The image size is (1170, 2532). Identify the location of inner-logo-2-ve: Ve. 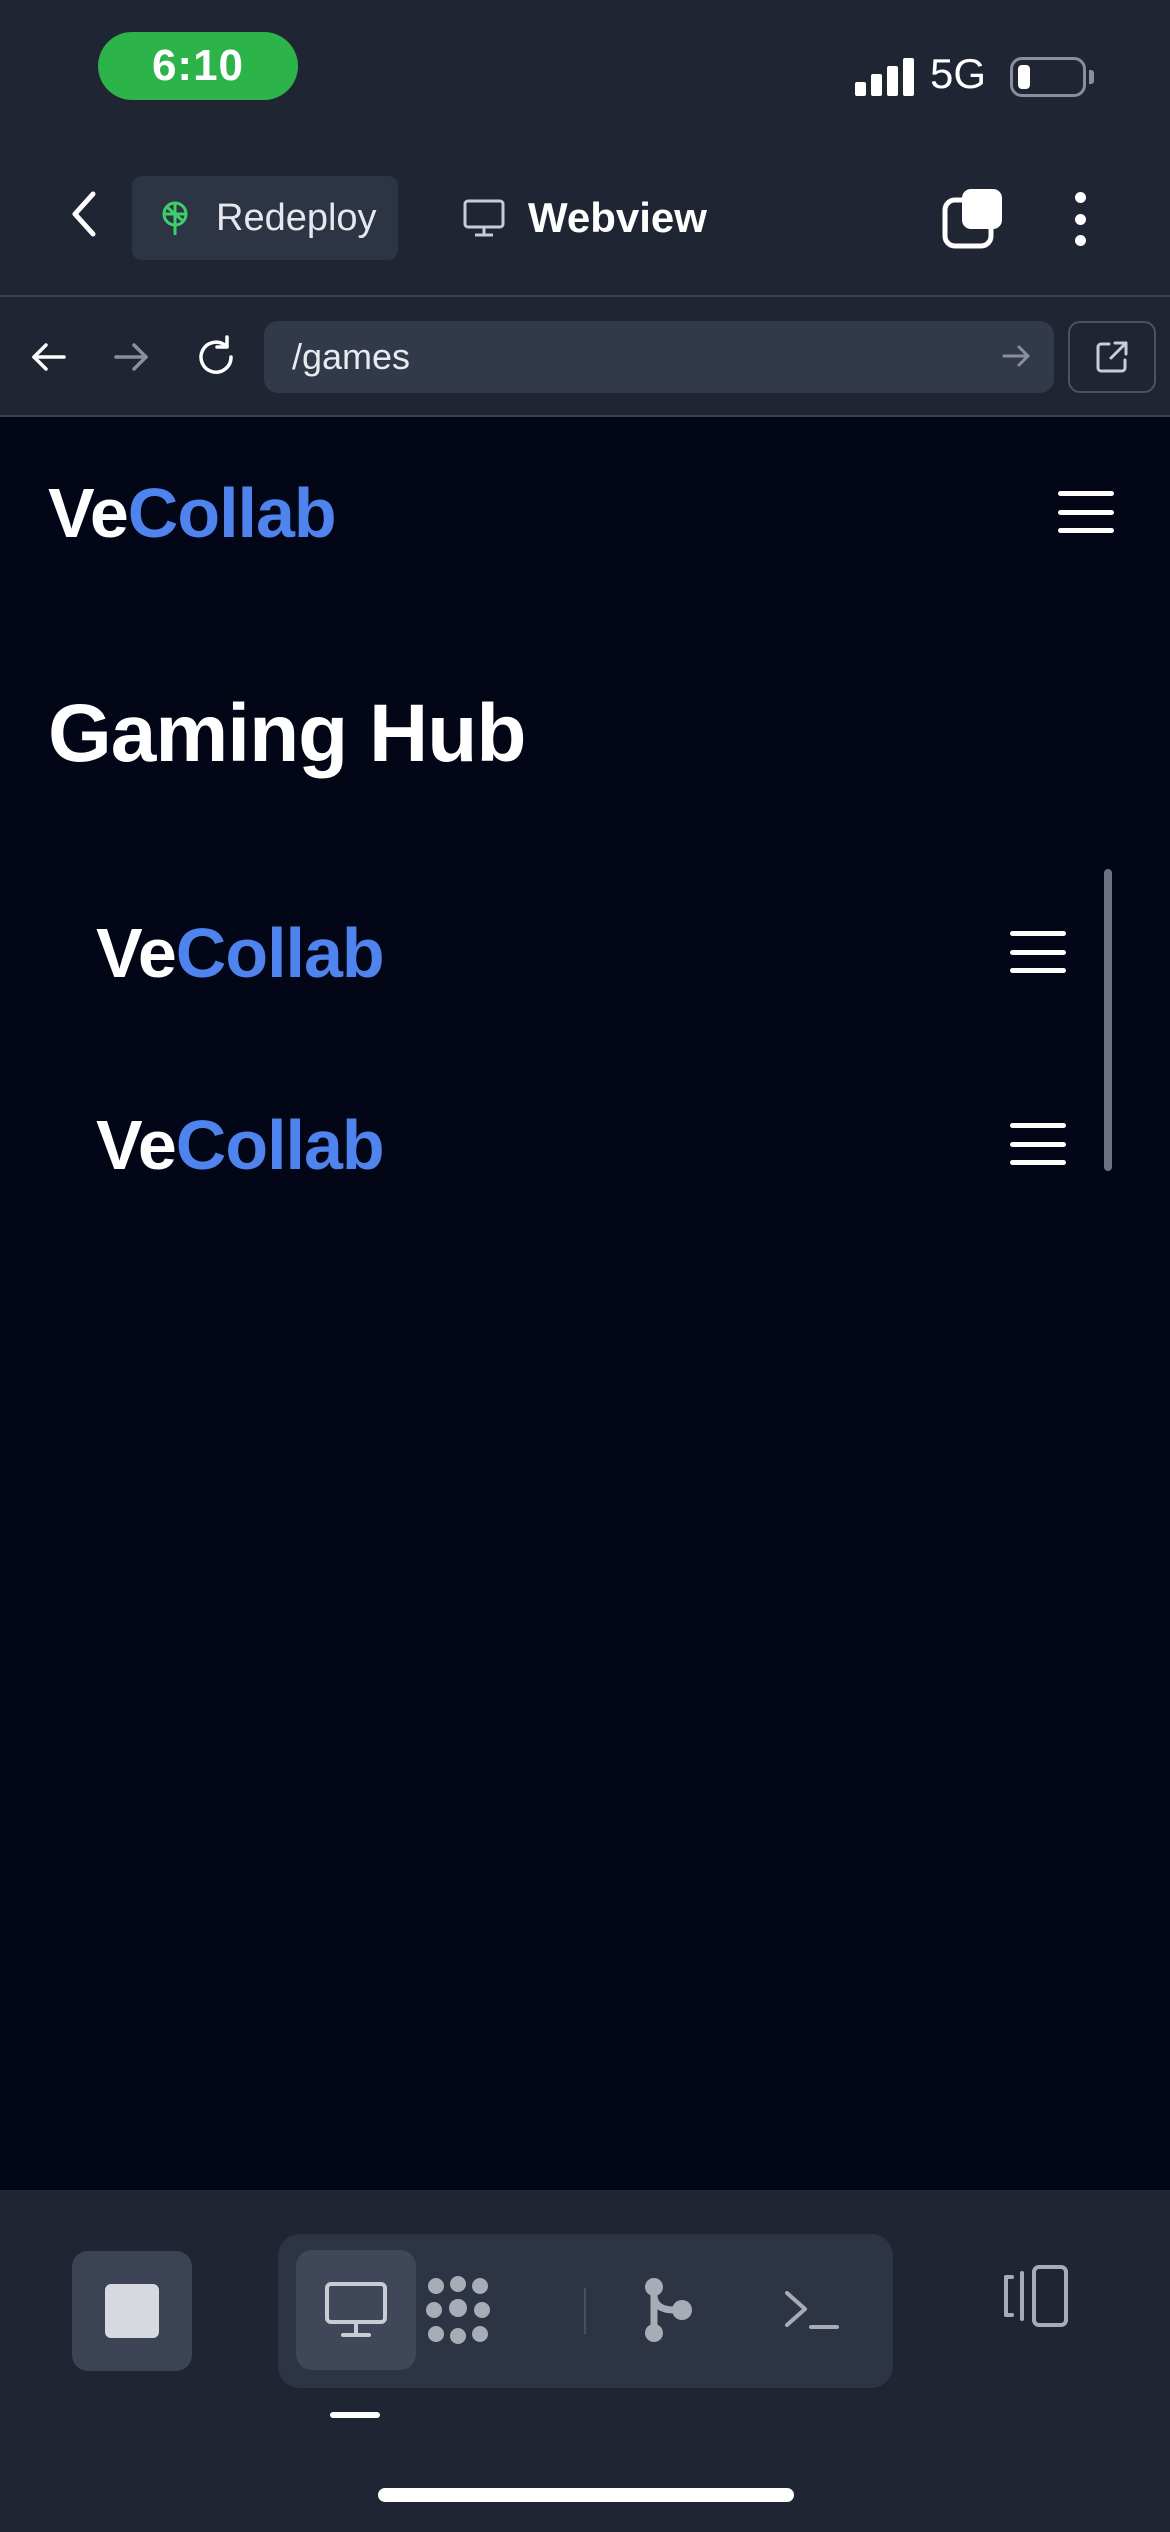
(136, 1145).